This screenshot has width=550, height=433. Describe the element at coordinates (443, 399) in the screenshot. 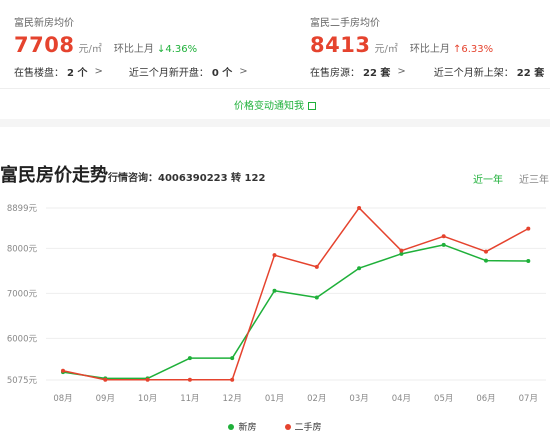

I see `x-tick-label: 05月` at that location.